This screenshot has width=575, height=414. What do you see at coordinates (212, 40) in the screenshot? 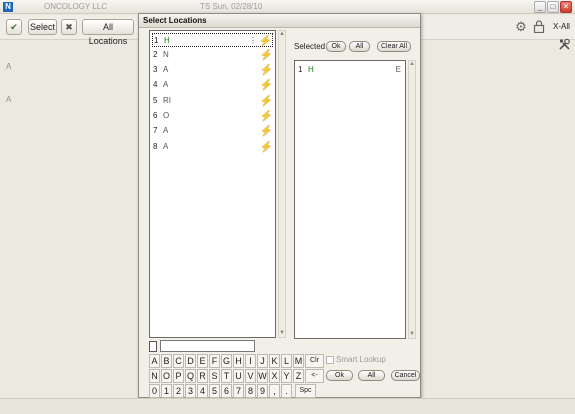
I see `list-item: 1 H ⋮ ⚡` at bounding box center [212, 40].